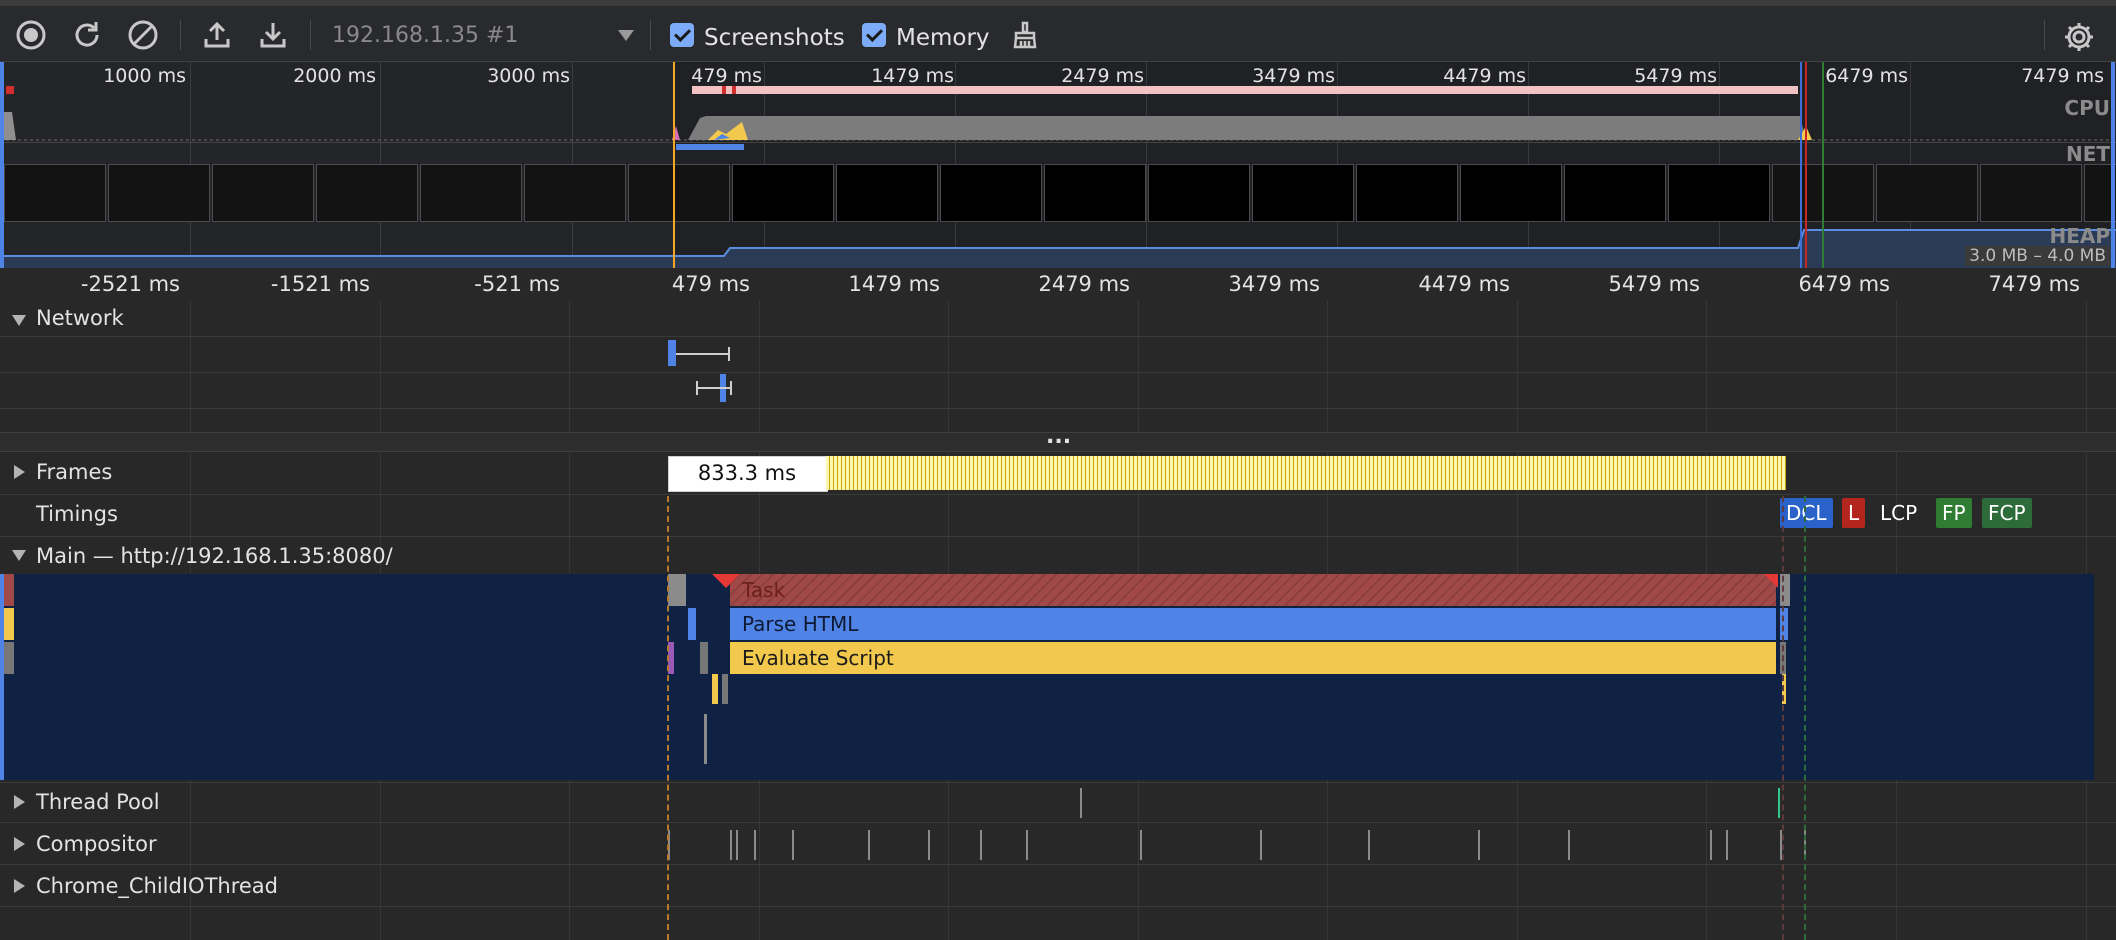  I want to click on thread-pool-expand-icon, so click(19, 802).